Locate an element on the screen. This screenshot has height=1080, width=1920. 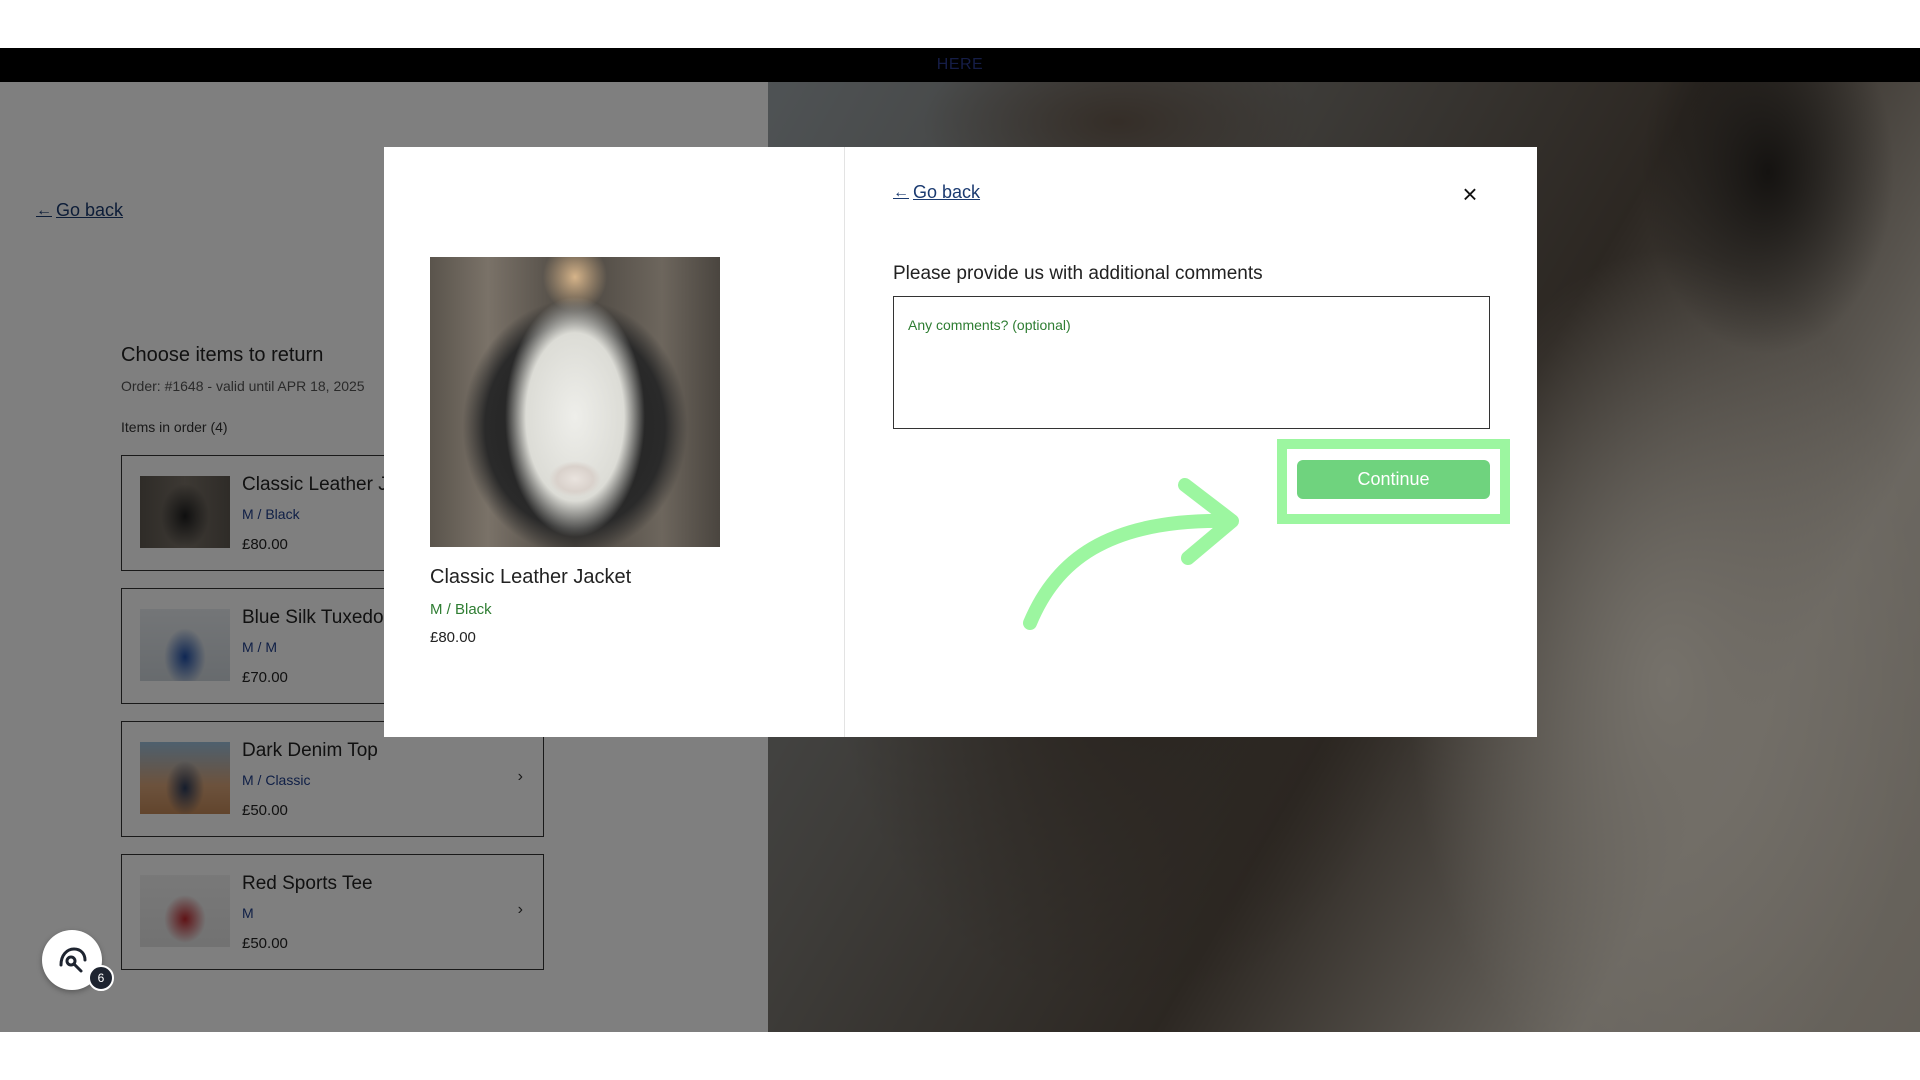
guide-highlight is located at coordinates (1393, 481).